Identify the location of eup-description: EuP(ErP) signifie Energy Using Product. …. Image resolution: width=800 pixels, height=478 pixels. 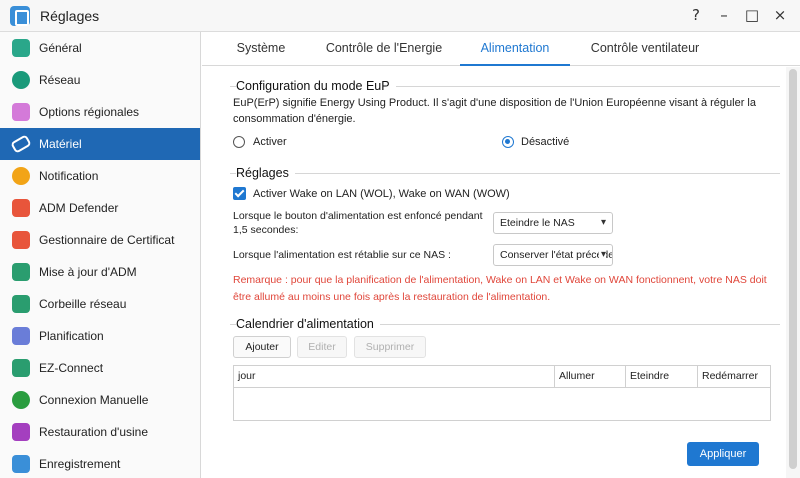
(494, 111).